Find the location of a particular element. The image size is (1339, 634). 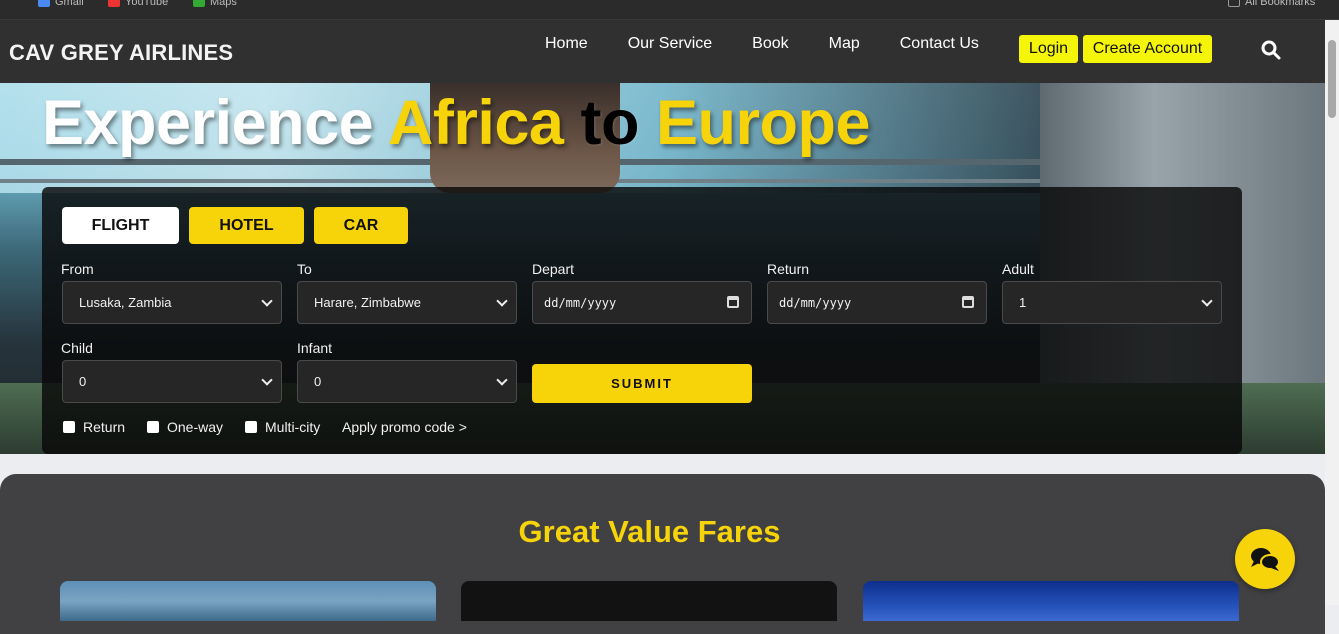

bookmark-label: Gmail is located at coordinates (69, 4).